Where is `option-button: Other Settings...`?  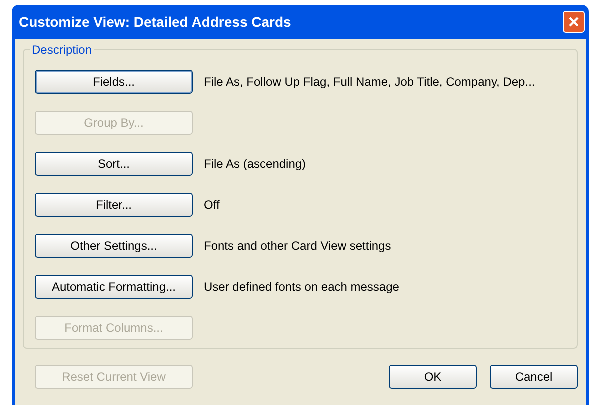
option-button: Other Settings... is located at coordinates (114, 246).